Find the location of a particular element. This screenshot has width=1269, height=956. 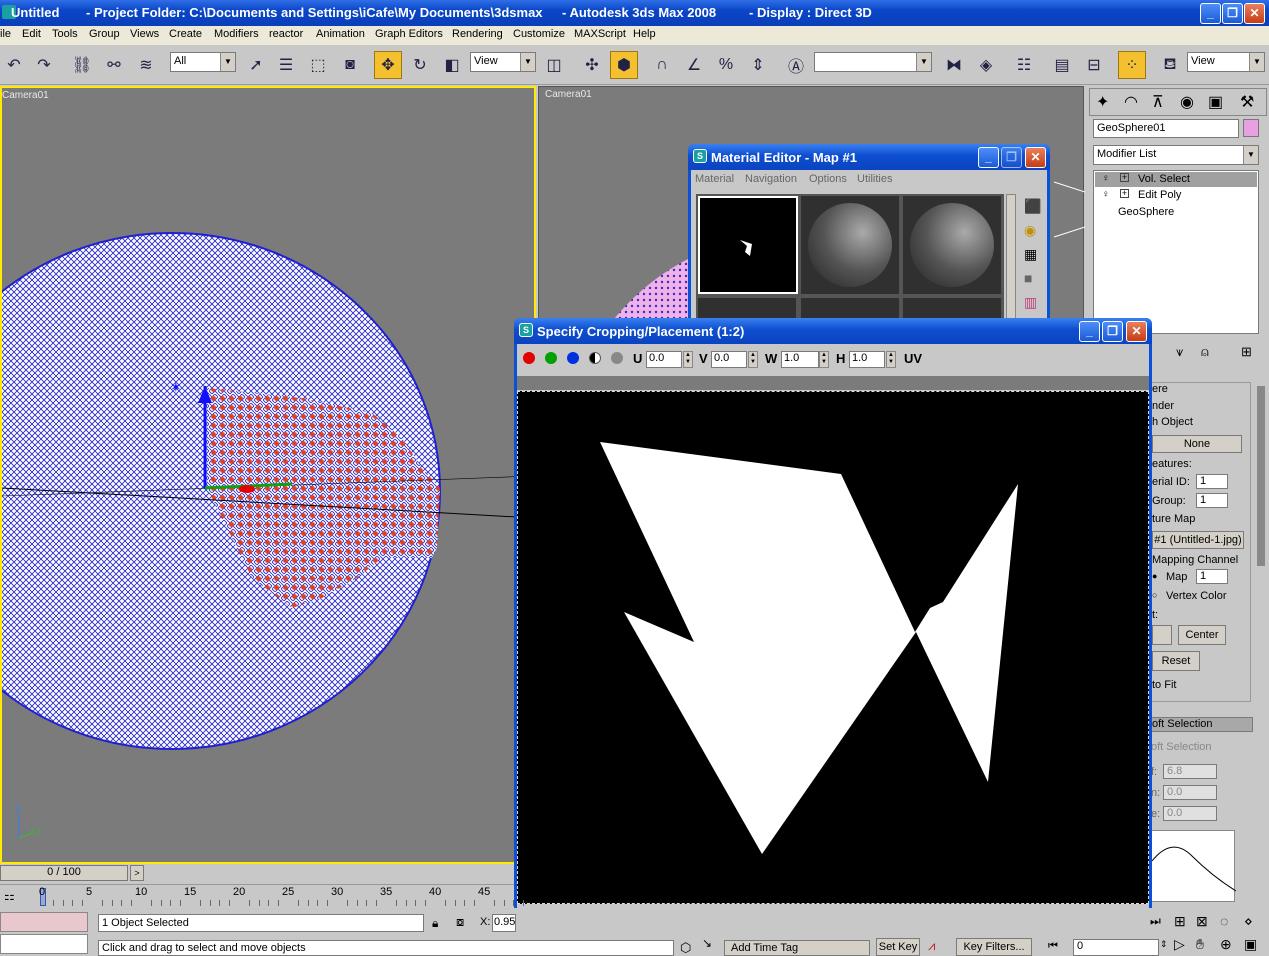

absolute-mode-icon: ⧇ is located at coordinates (460, 922).